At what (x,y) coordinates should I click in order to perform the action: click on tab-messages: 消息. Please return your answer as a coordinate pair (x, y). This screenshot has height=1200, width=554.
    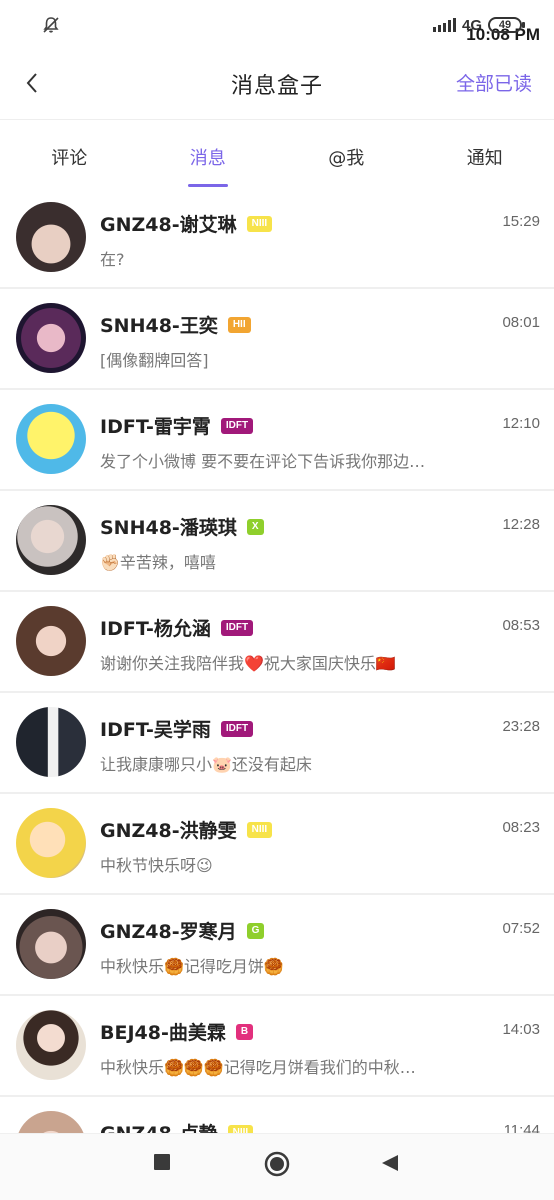
    Looking at the image, I should click on (208, 158).